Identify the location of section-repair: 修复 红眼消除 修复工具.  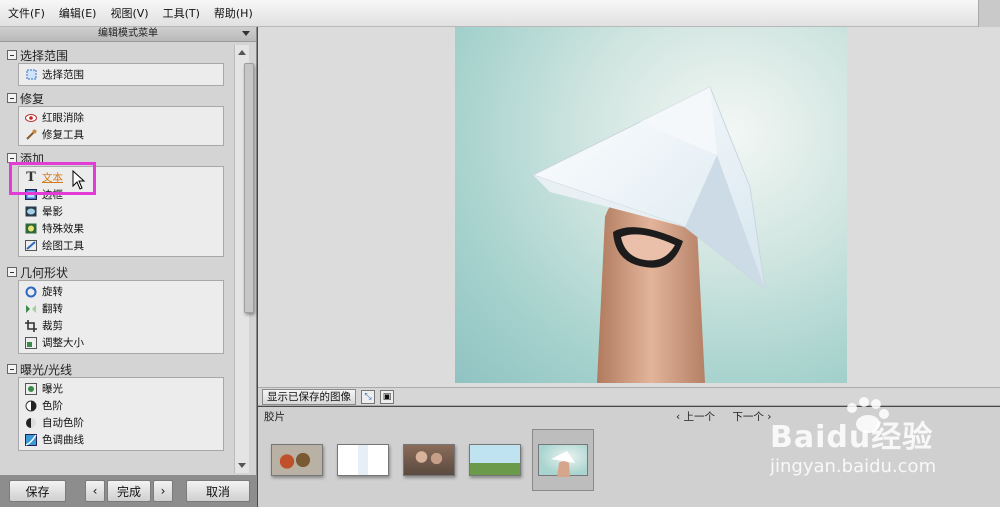
(117, 118).